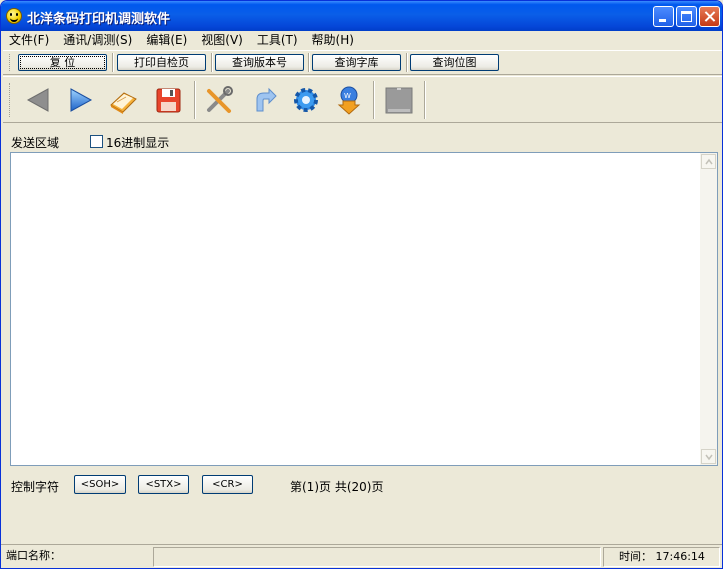 This screenshot has width=723, height=569. What do you see at coordinates (399, 100) in the screenshot?
I see `disabled-device-icon` at bounding box center [399, 100].